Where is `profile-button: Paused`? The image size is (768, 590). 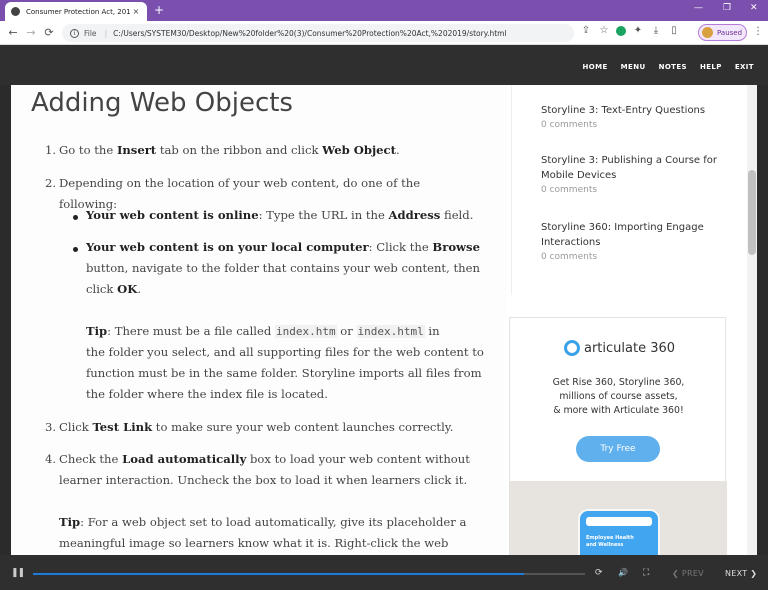 profile-button: Paused is located at coordinates (722, 32).